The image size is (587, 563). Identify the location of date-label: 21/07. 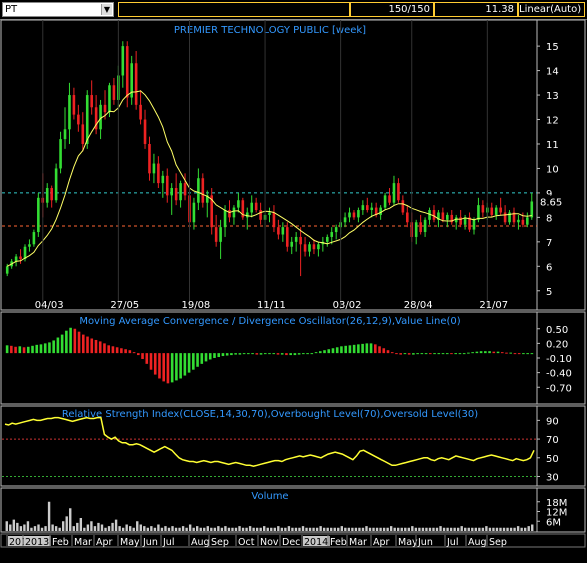
(493, 305).